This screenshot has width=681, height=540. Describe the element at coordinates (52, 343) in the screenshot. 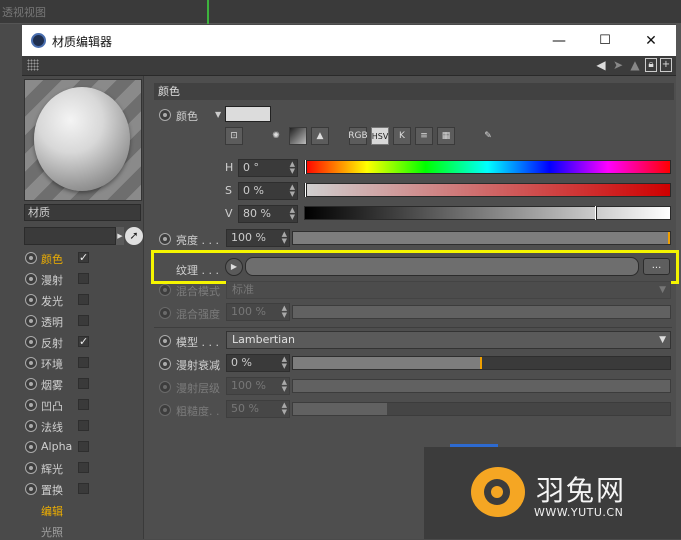

I see `channel-label: 反射` at that location.